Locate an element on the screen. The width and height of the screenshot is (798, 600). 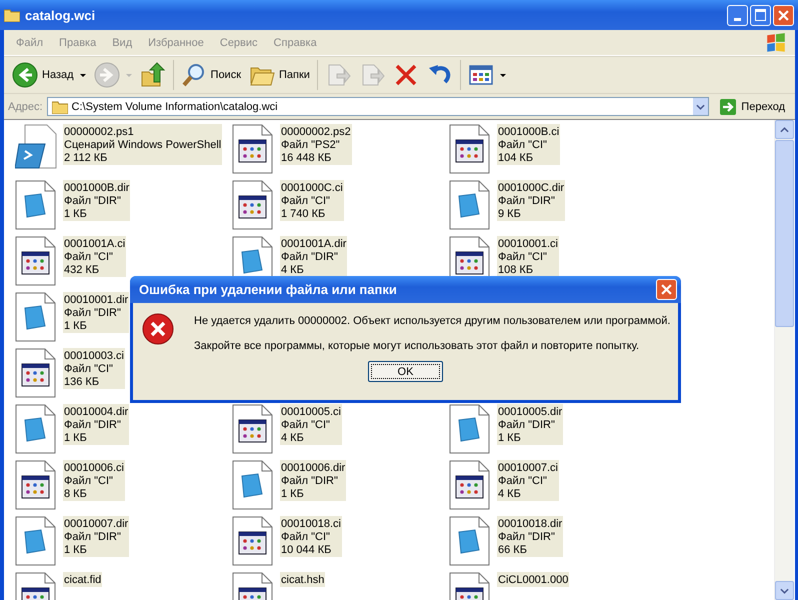
minimize-button is located at coordinates (737, 15).